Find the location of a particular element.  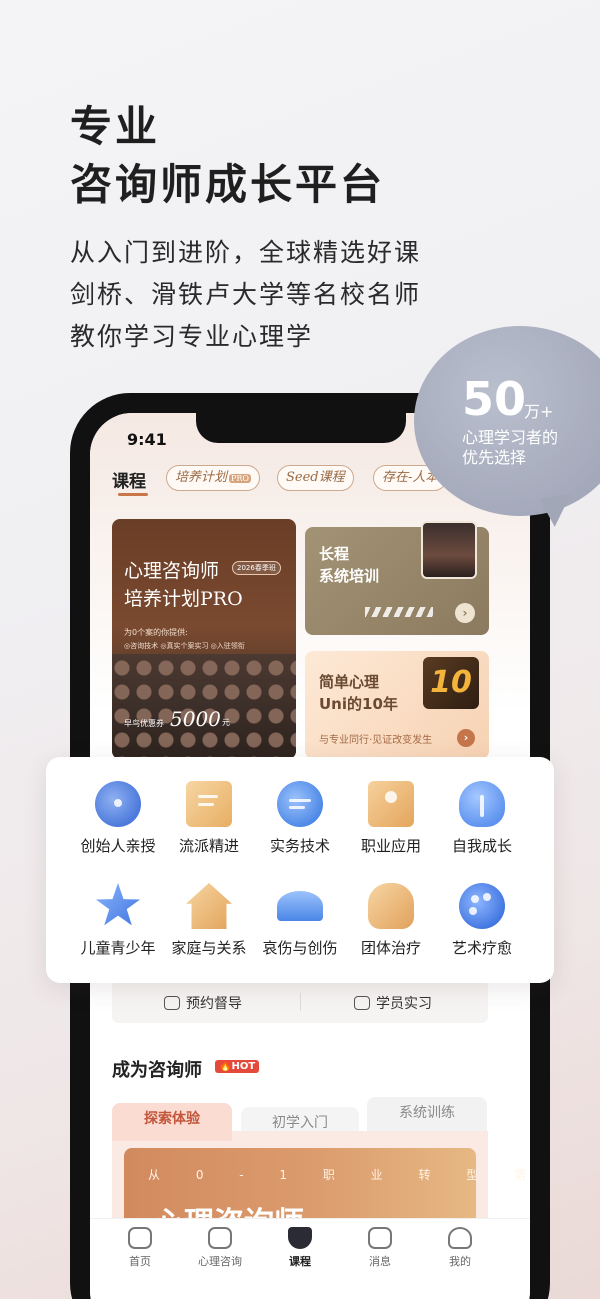

tab-systematic-training: 系统训练 is located at coordinates (427, 1116).